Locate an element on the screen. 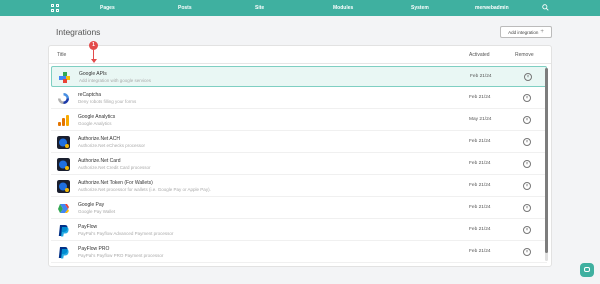 The width and height of the screenshot is (600, 284). chat-icon is located at coordinates (587, 269).